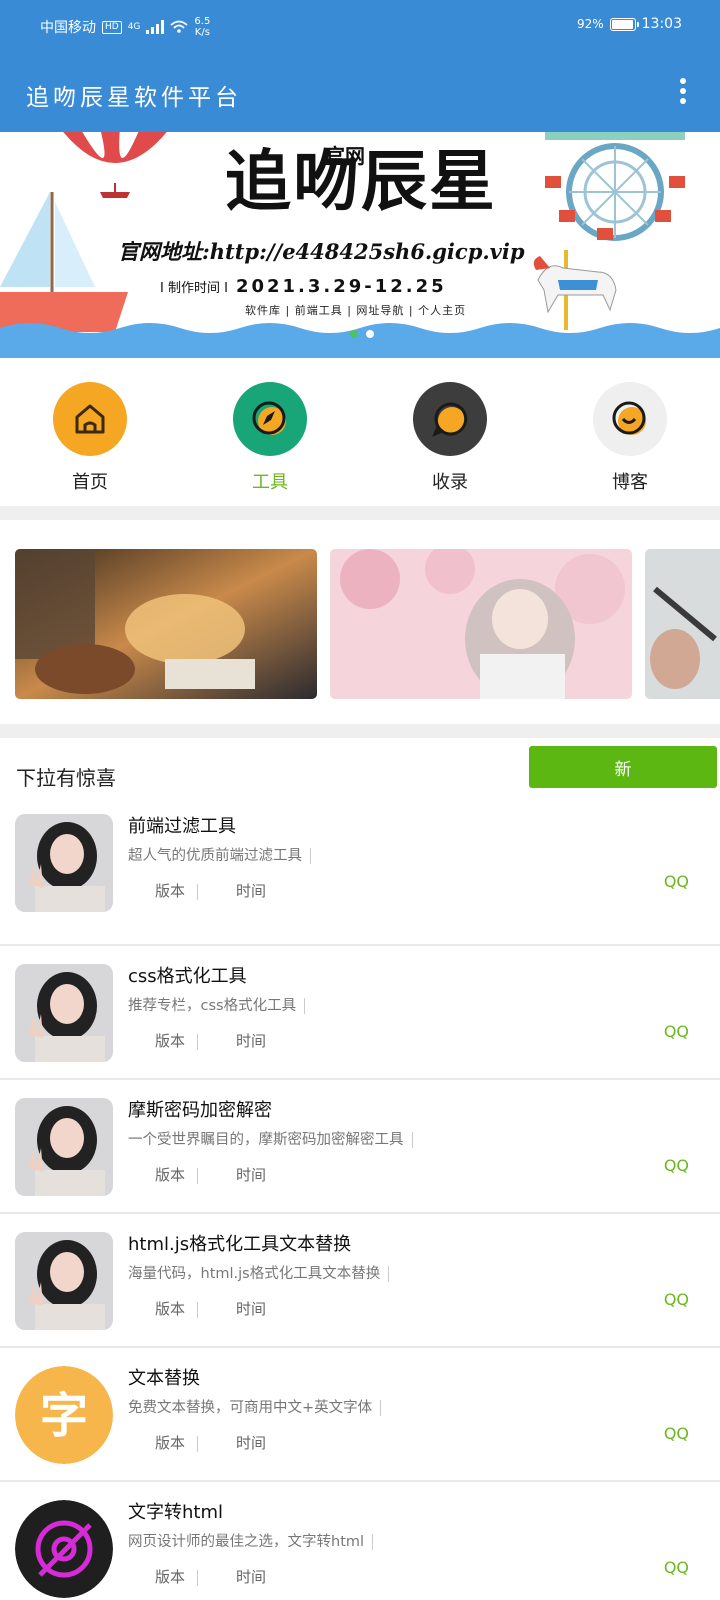  Describe the element at coordinates (254, 1406) in the screenshot. I see `item-description: 免费文本替换，可商用中文+英文字体` at that location.